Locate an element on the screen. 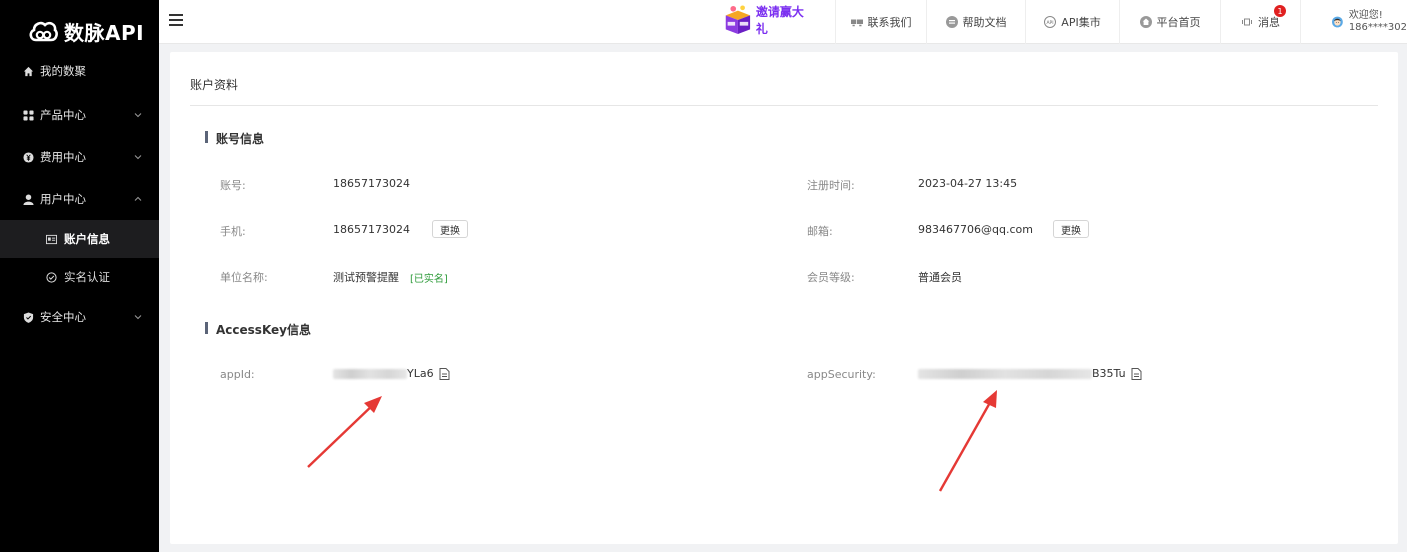 The image size is (1407, 552). contact-icon is located at coordinates (856, 22).